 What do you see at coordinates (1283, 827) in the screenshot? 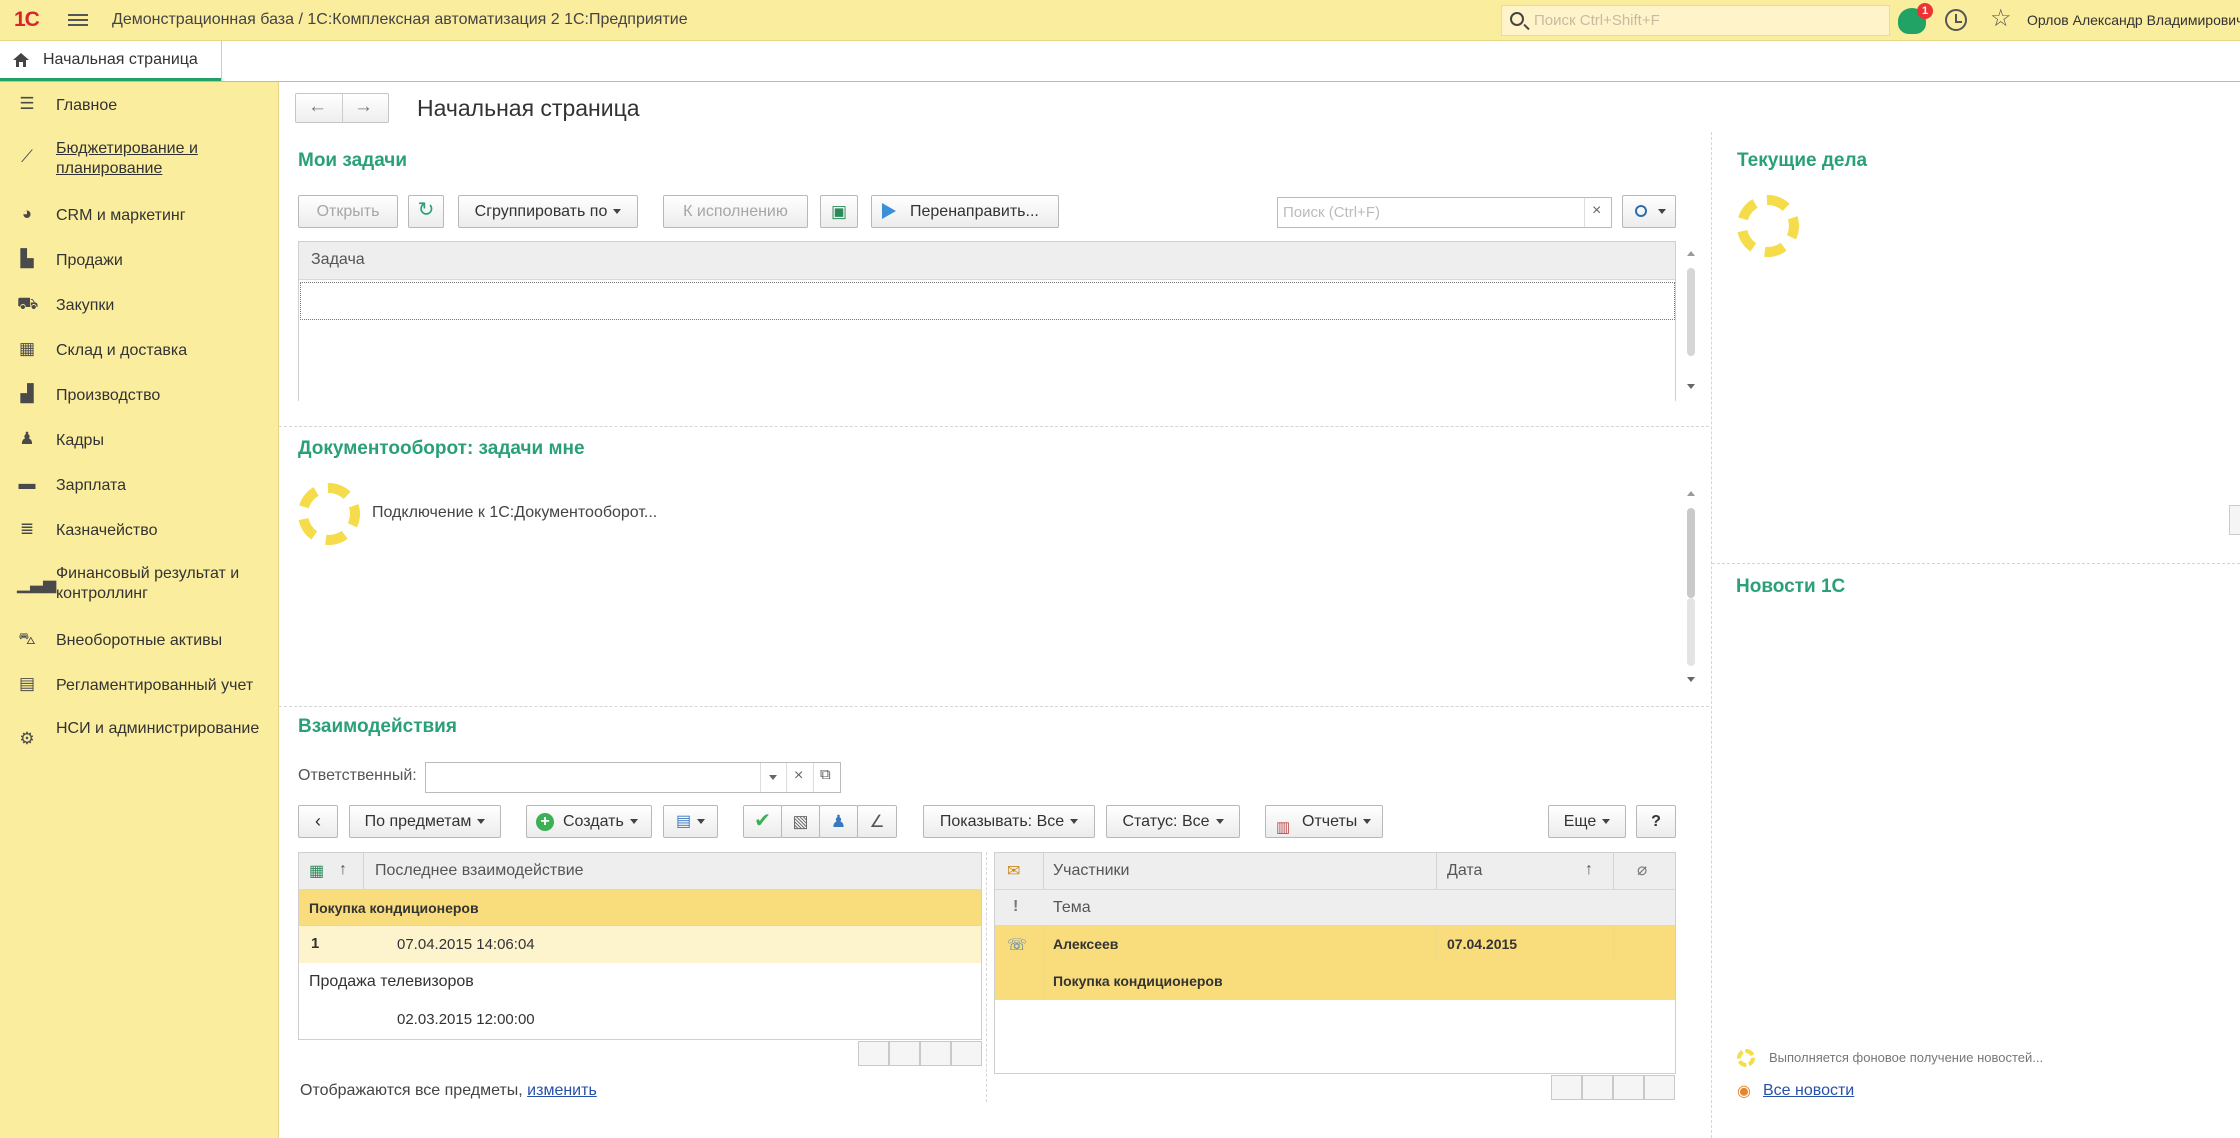
I see `report-icon: ▥` at bounding box center [1283, 827].